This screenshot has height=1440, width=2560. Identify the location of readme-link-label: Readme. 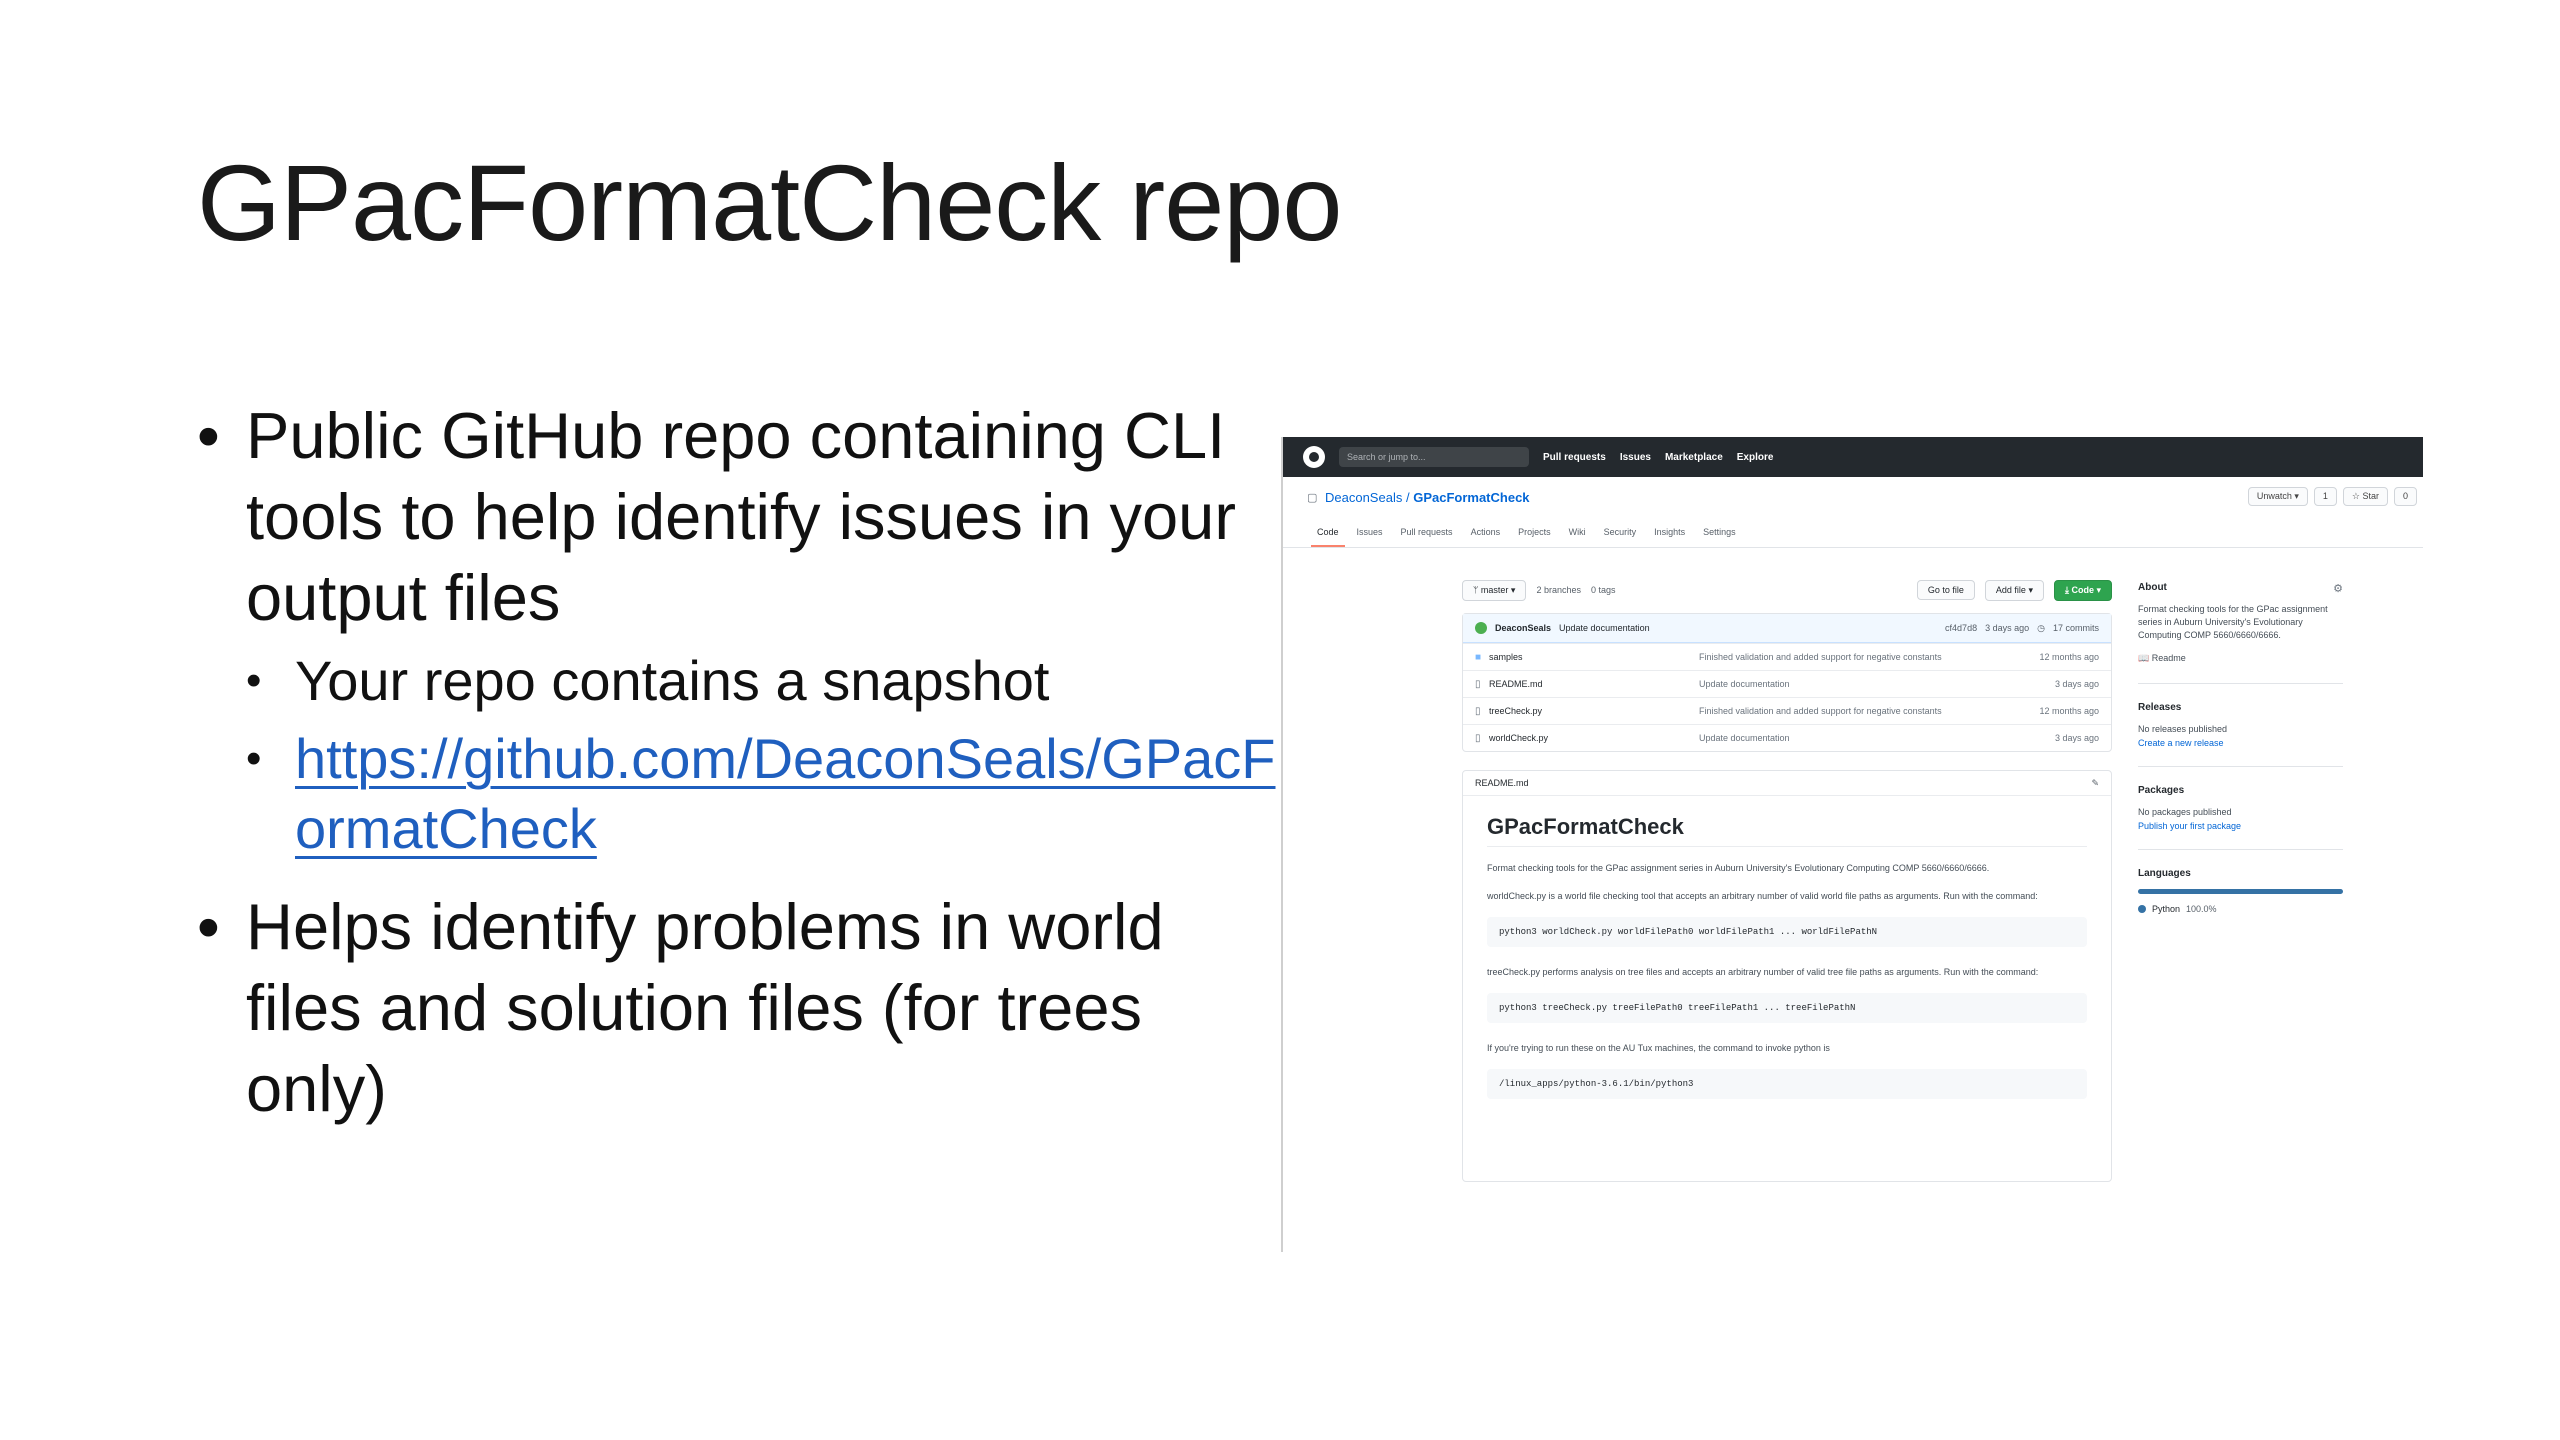
(2168, 658).